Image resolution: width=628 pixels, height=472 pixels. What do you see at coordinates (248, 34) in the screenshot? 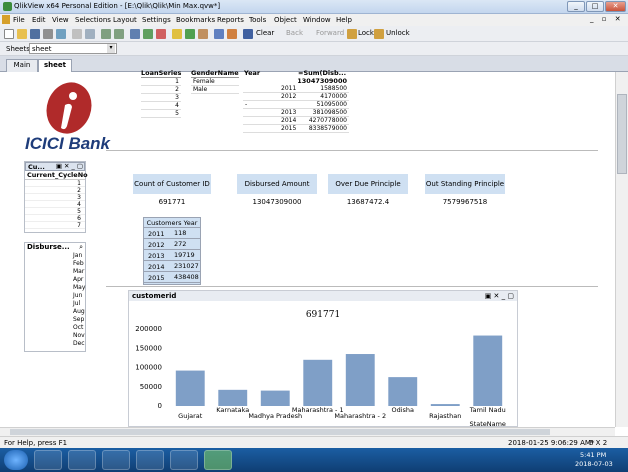
I see `clear-icon` at bounding box center [248, 34].